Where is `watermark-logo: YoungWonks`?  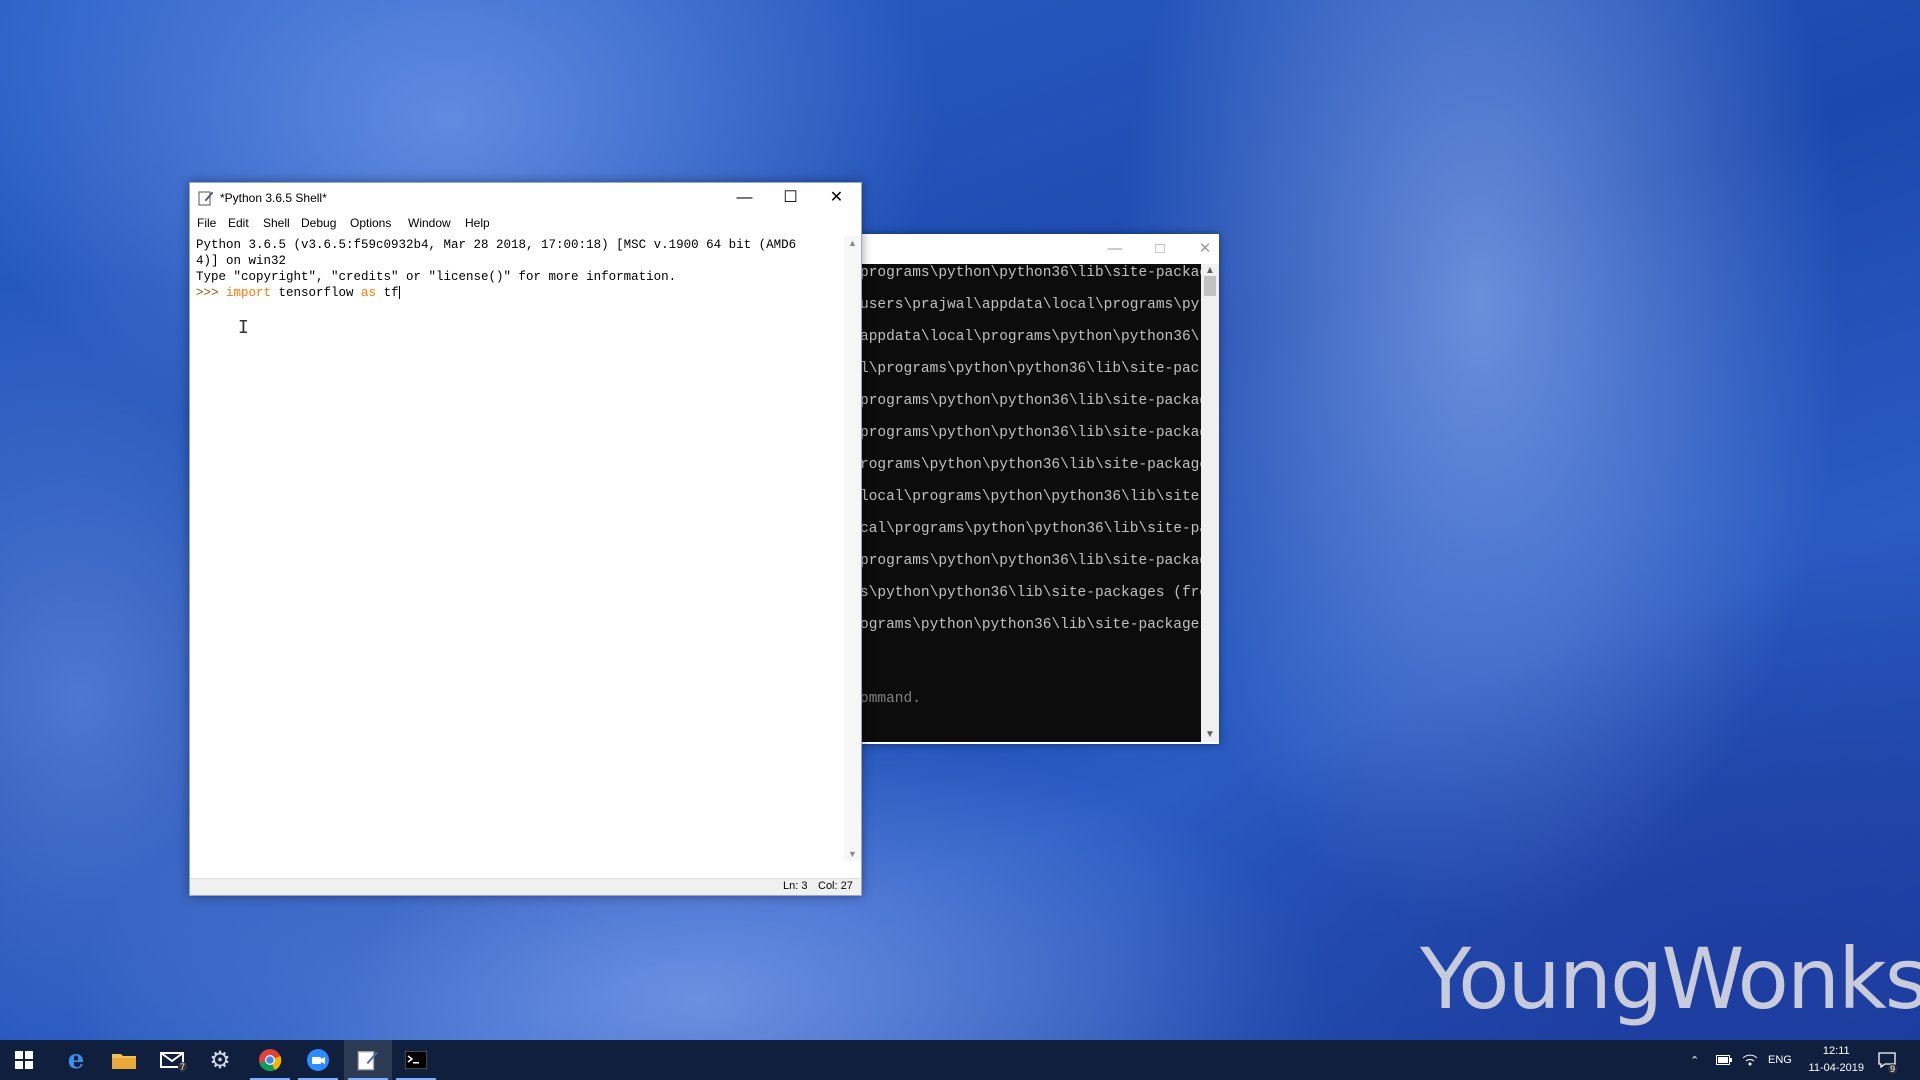 watermark-logo: YoungWonks is located at coordinates (1670, 979).